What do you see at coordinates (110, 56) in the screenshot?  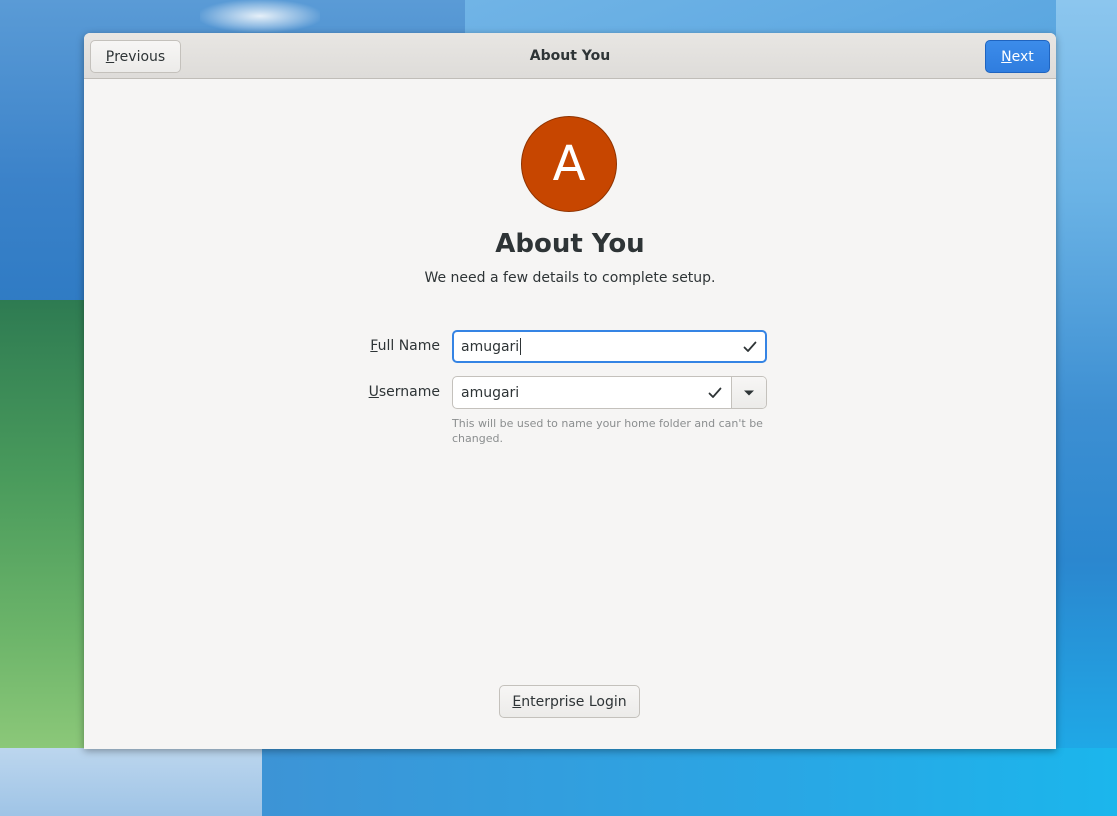 I see `mnemonic-letter: P` at bounding box center [110, 56].